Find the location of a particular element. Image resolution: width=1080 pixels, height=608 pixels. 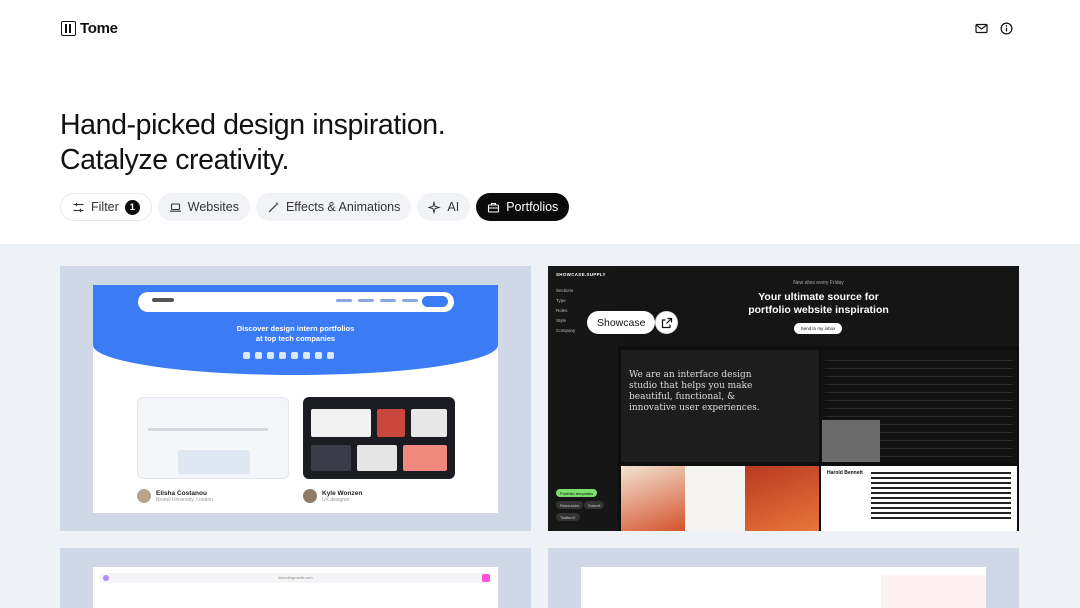

top-header: Tome is located at coordinates (540, 30).